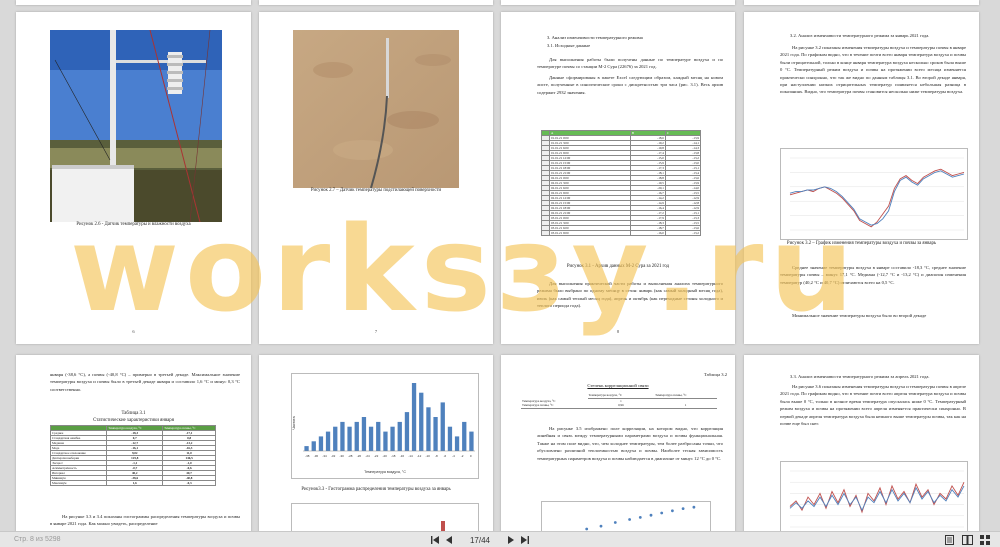  Describe the element at coordinates (590, 233) in the screenshot. I see `table-cell: 03.01.21 9:00` at that location.